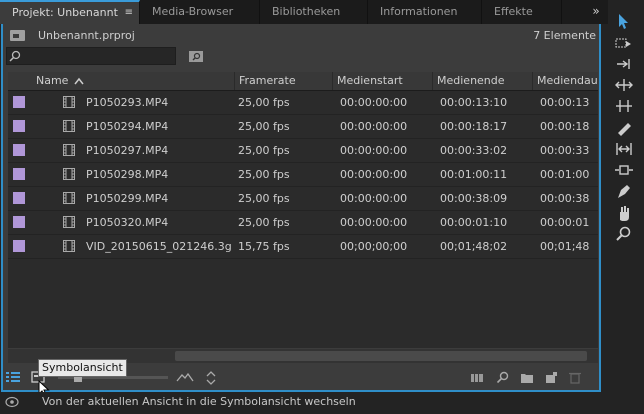 The image size is (644, 414). Describe the element at coordinates (596, 12) in the screenshot. I see `tab-overflow-icon: »` at that location.